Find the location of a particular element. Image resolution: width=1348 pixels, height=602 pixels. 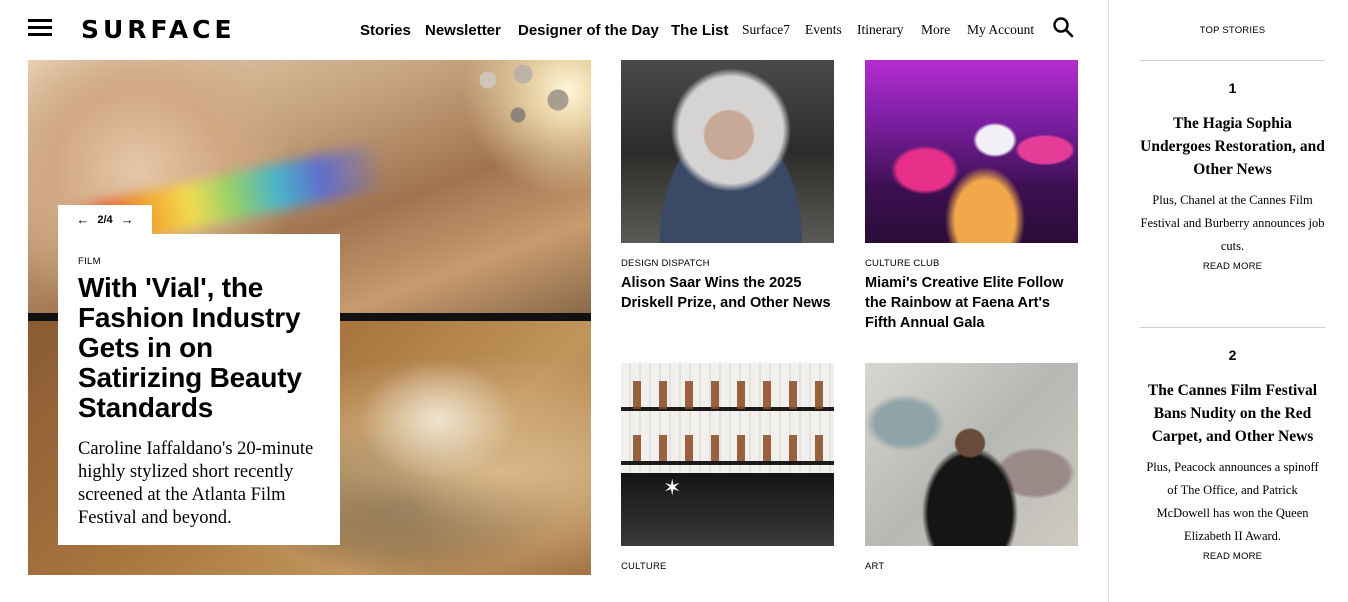

nav-item-the-list: The List is located at coordinates (700, 30).